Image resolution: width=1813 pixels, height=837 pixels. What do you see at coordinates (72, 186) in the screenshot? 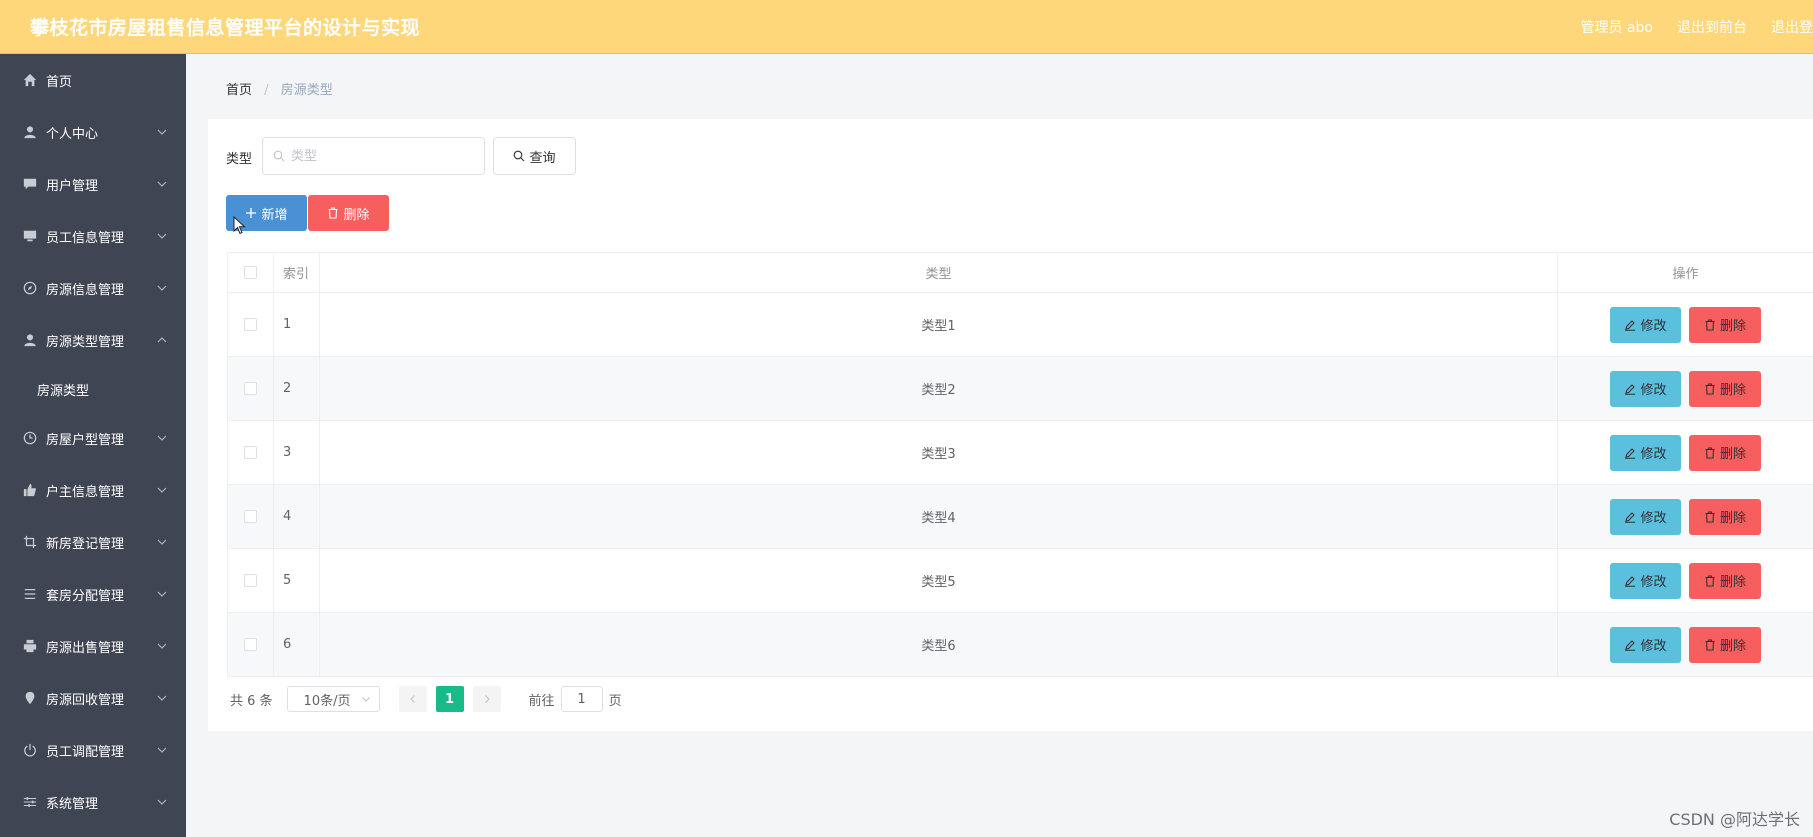
I see `sidebar-item-label: 用户管理` at bounding box center [72, 186].